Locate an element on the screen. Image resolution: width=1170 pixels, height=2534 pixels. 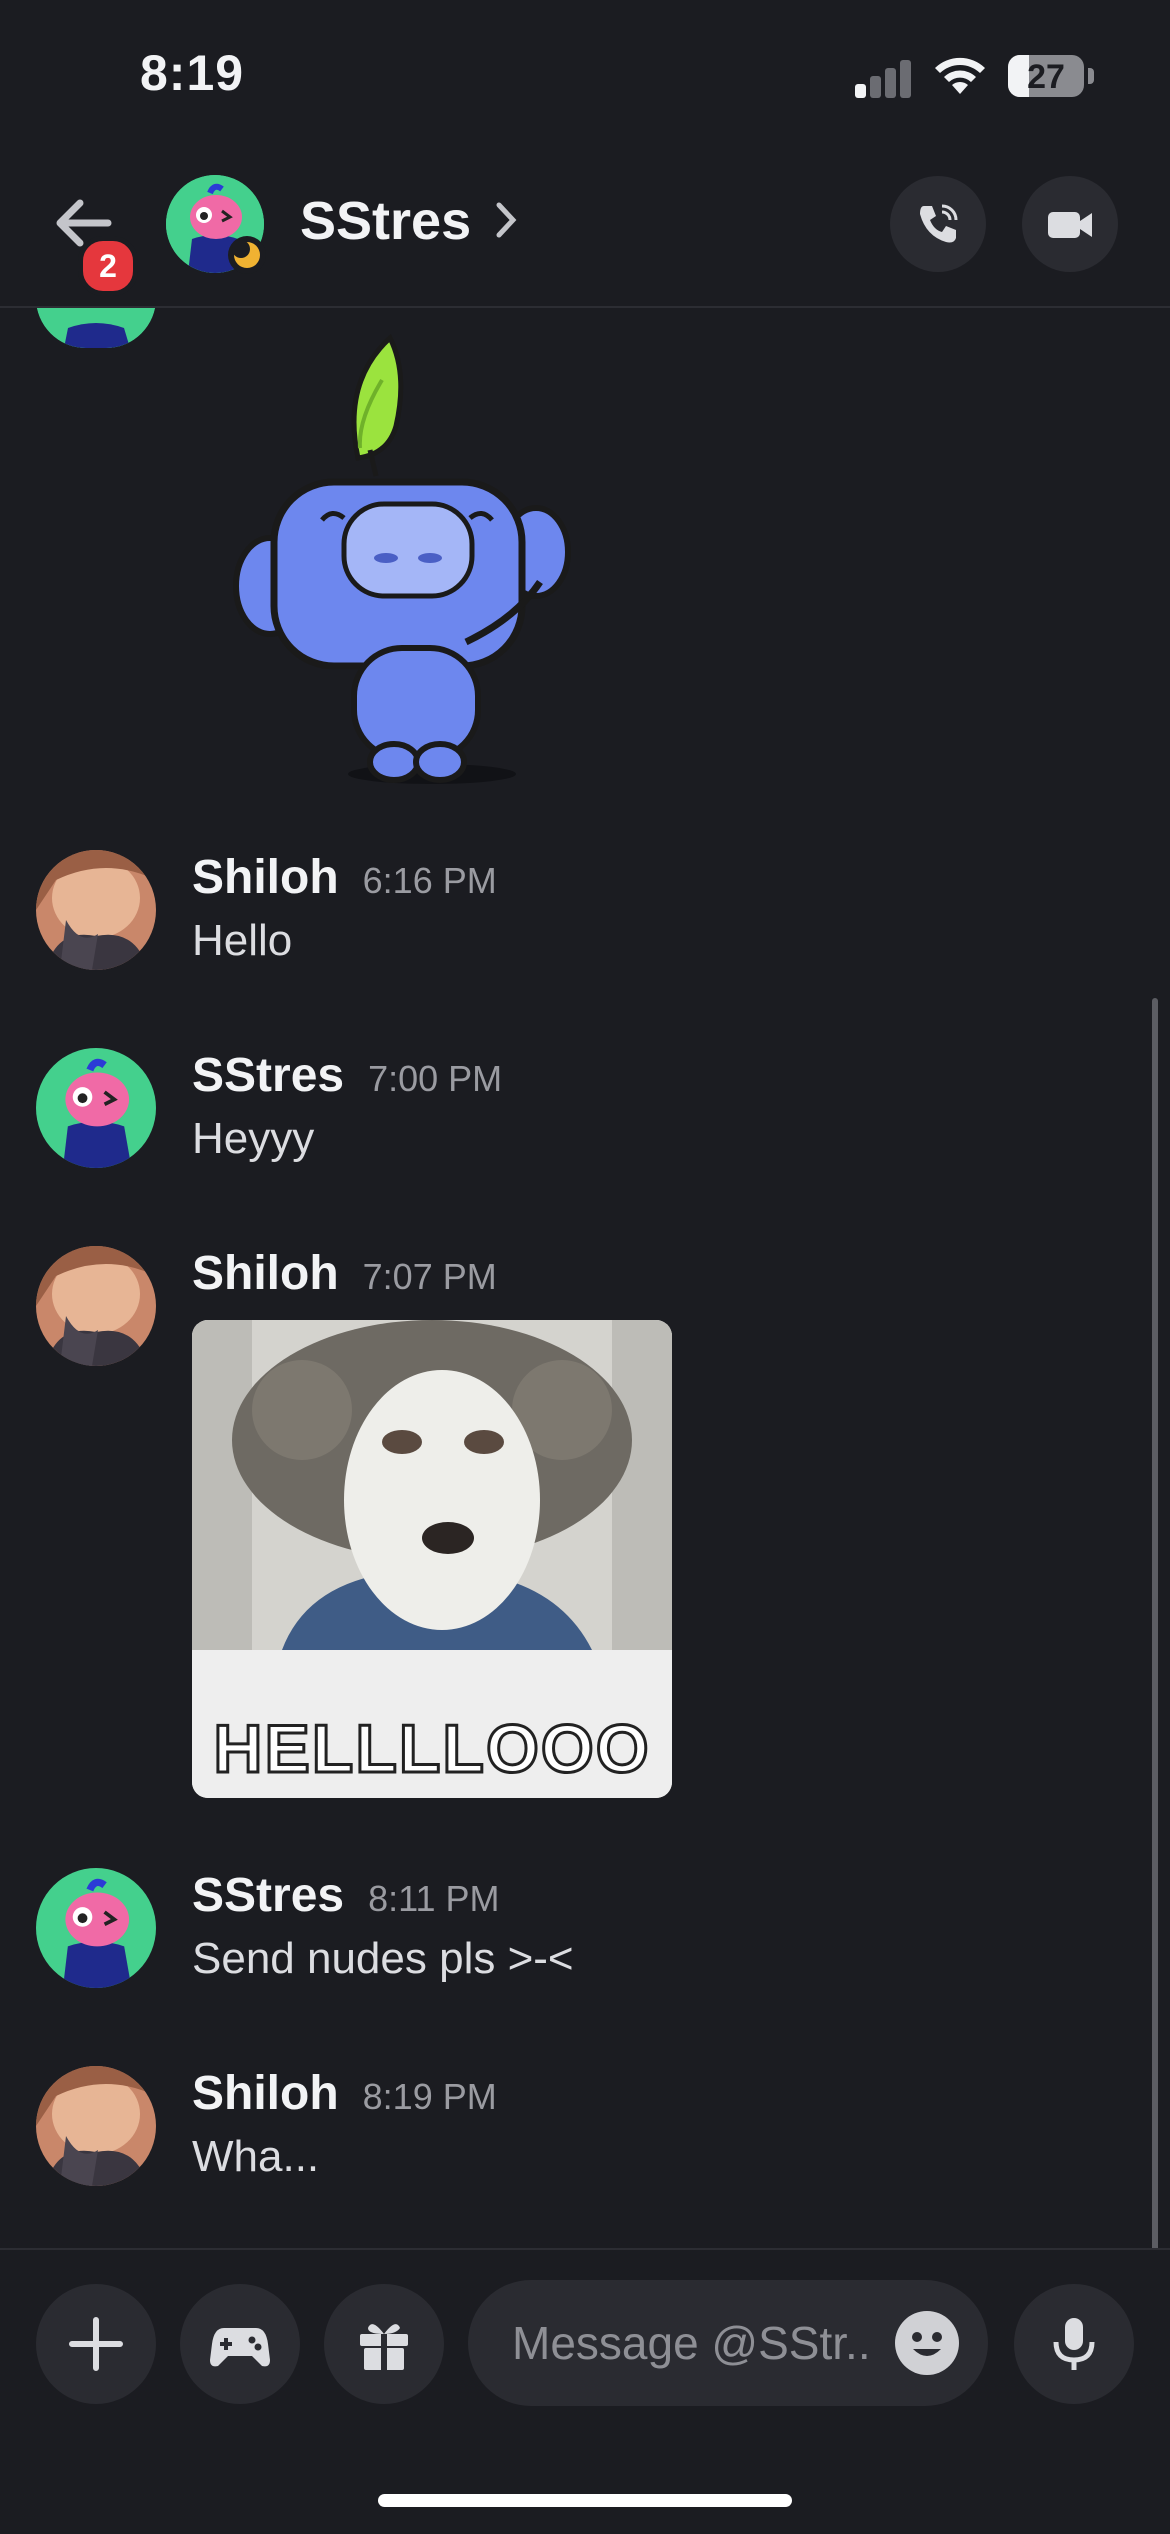
activities-button is located at coordinates (240, 2344).